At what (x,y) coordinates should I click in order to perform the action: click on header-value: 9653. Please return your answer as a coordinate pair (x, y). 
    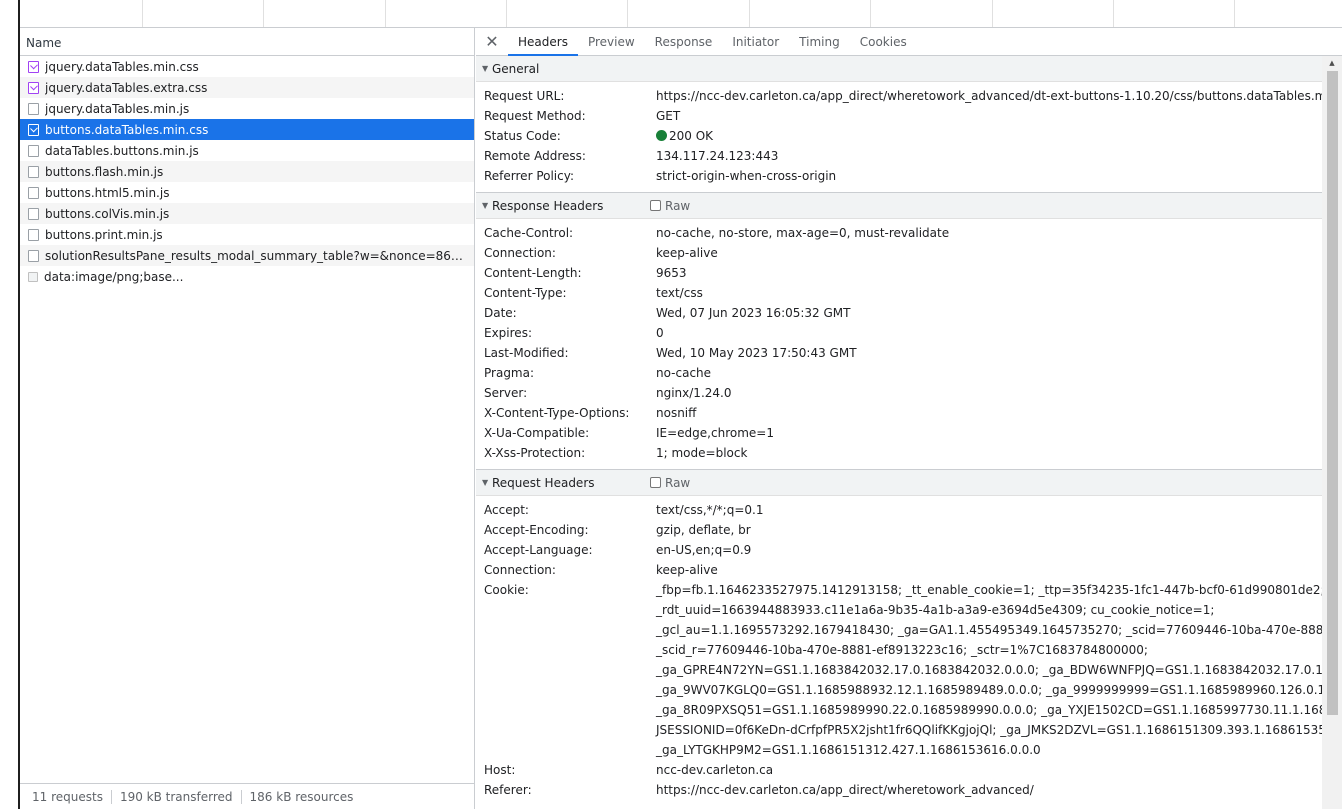
    Looking at the image, I should click on (671, 273).